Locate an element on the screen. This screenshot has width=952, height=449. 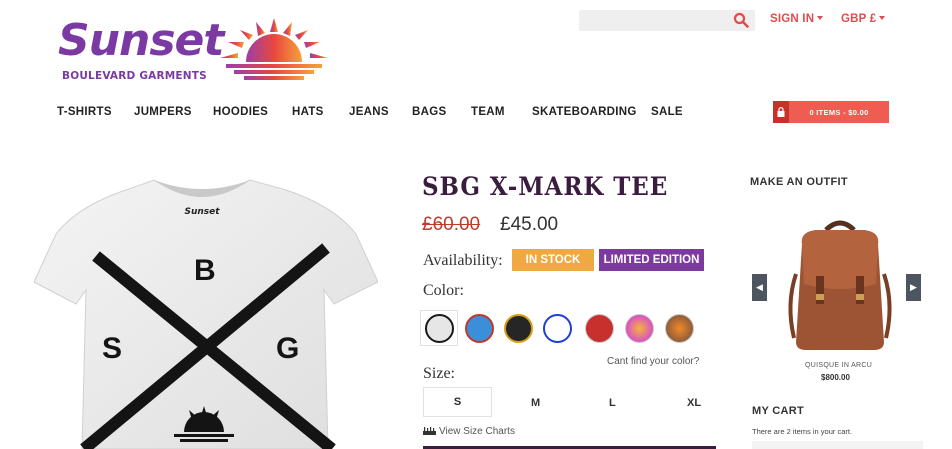
nav-item-hats: HATS is located at coordinates (308, 112).